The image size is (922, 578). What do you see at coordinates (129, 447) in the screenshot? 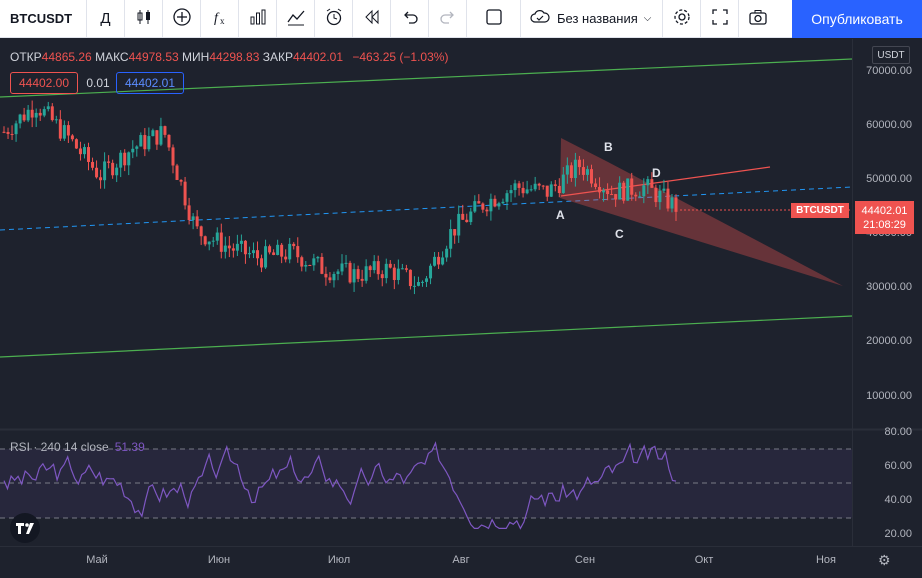
I see `rsi-value: 51.39` at bounding box center [129, 447].